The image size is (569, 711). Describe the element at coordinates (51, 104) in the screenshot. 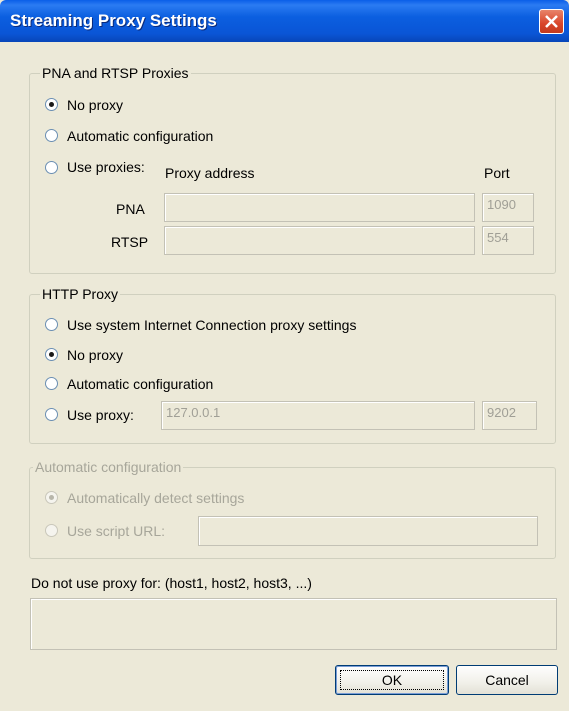

I see `pna-no-proxy-radio` at that location.